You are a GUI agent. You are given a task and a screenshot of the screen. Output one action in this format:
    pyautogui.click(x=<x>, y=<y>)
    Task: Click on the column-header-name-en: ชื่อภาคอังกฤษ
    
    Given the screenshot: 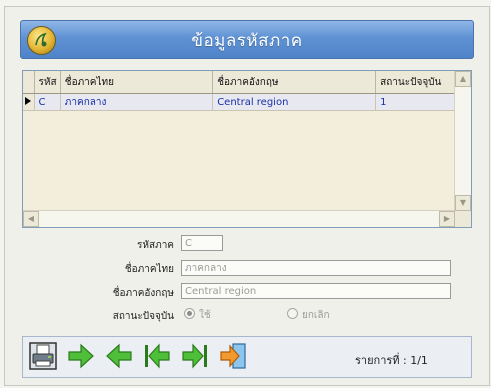 What is the action you would take?
    pyautogui.click(x=294, y=82)
    